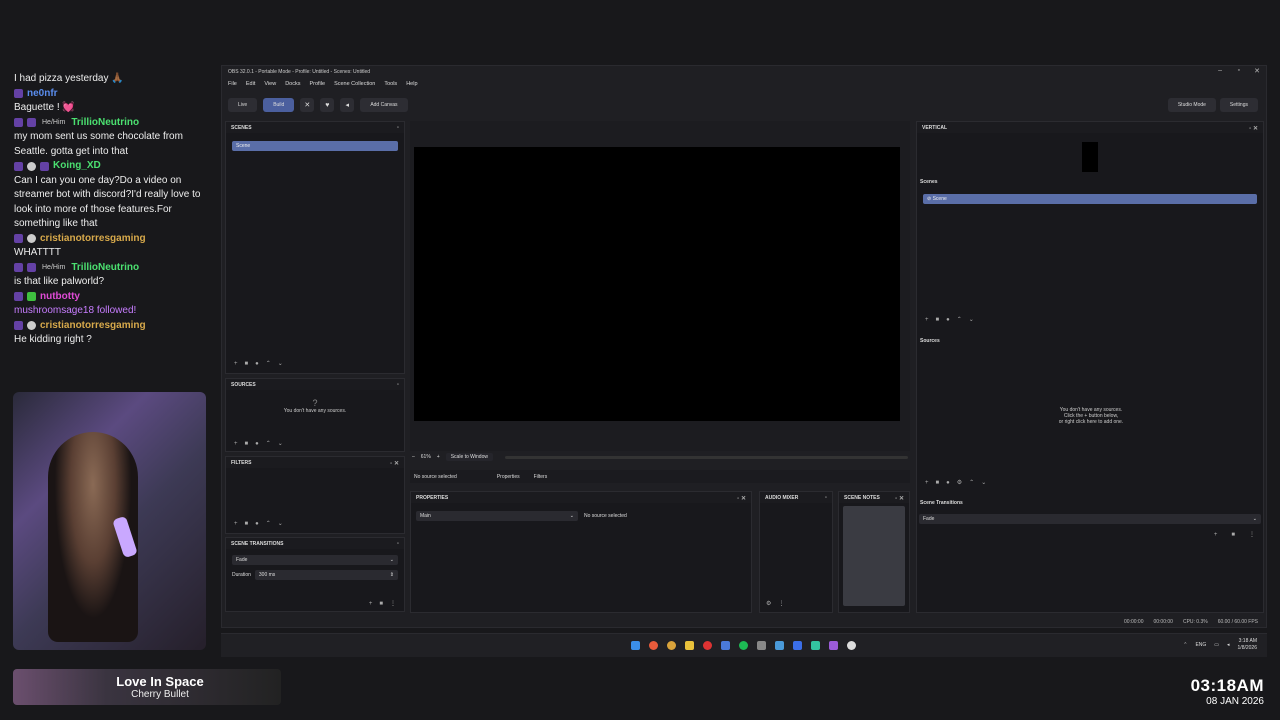 This screenshot has width=1280, height=720. Describe the element at coordinates (707, 645) in the screenshot. I see `app-icon` at that location.